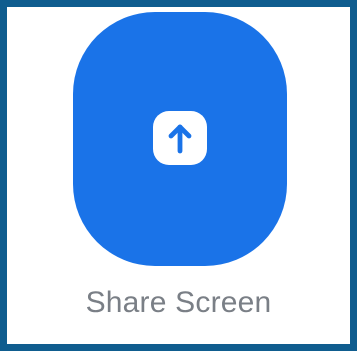 The image size is (357, 351). I want to click on arrow-up-icon, so click(180, 139).